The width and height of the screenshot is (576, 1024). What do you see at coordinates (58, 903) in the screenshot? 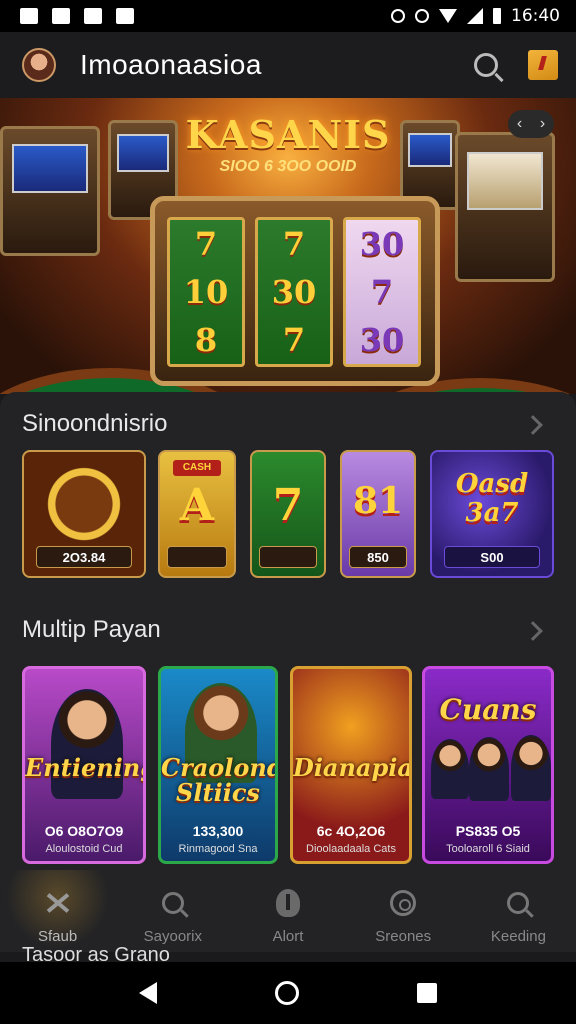
I see `crossed-icon` at bounding box center [58, 903].